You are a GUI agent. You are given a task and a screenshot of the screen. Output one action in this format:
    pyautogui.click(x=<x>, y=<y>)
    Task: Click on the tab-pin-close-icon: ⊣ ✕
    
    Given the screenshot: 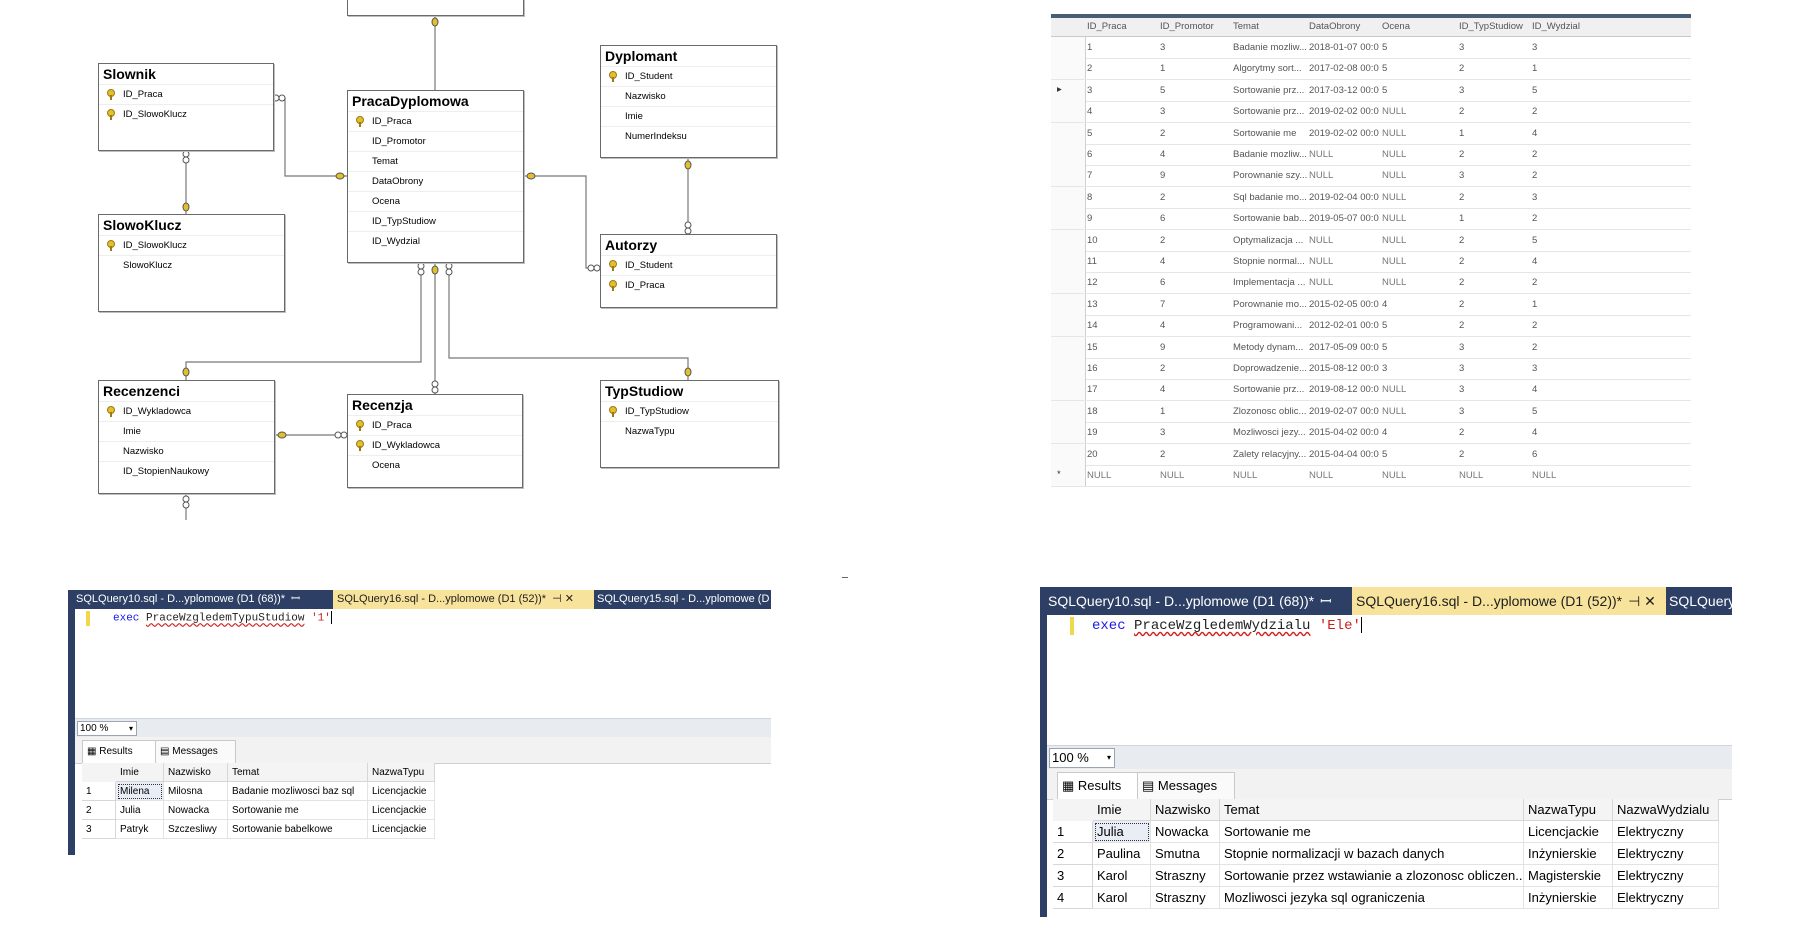 What is the action you would take?
    pyautogui.click(x=1642, y=601)
    